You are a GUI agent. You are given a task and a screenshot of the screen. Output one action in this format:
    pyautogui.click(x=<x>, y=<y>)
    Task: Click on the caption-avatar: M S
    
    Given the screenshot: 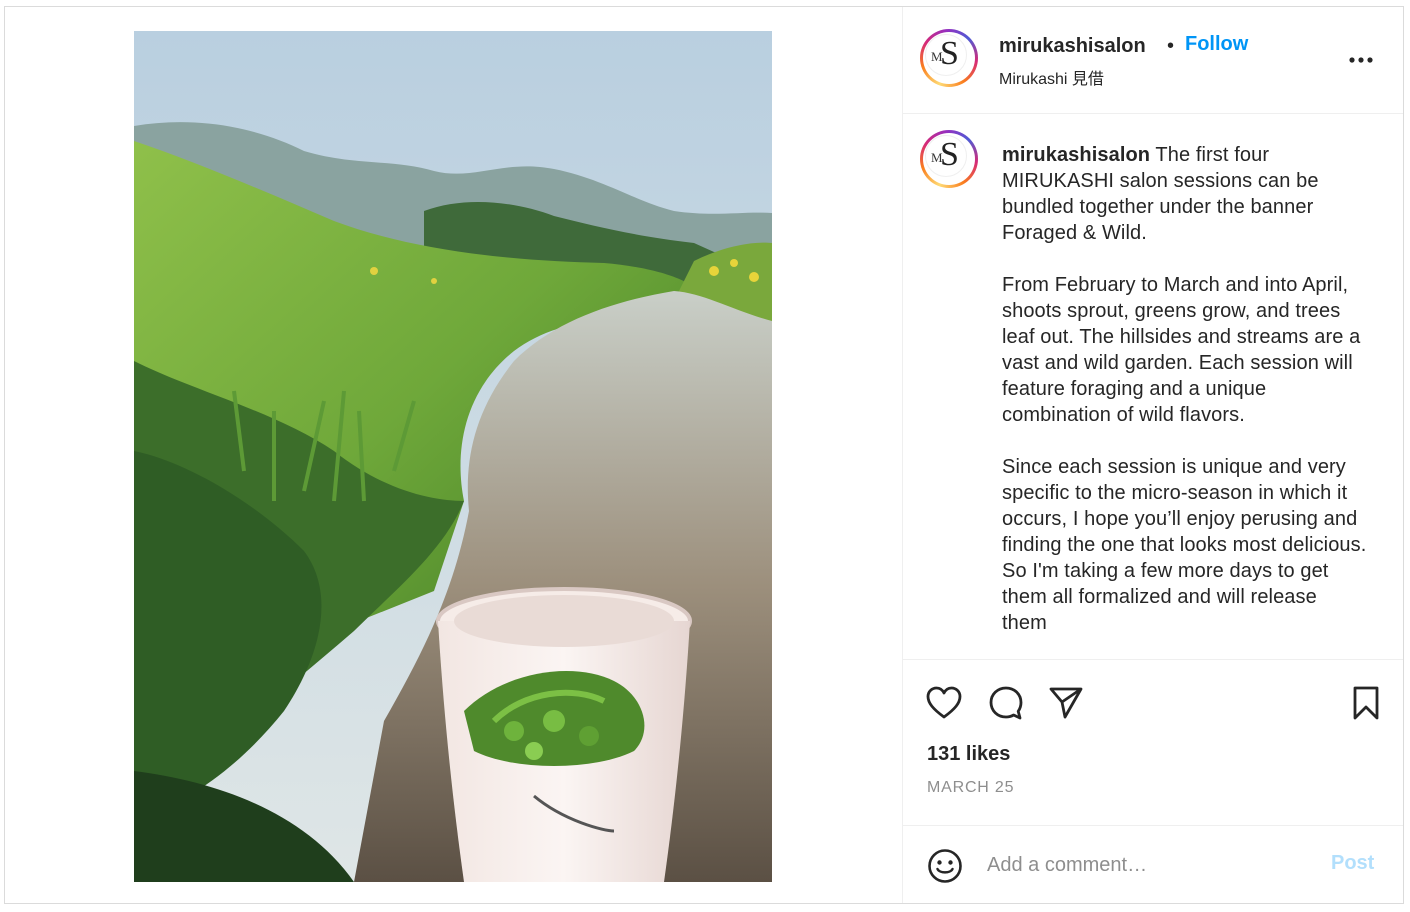 What is the action you would take?
    pyautogui.click(x=949, y=159)
    